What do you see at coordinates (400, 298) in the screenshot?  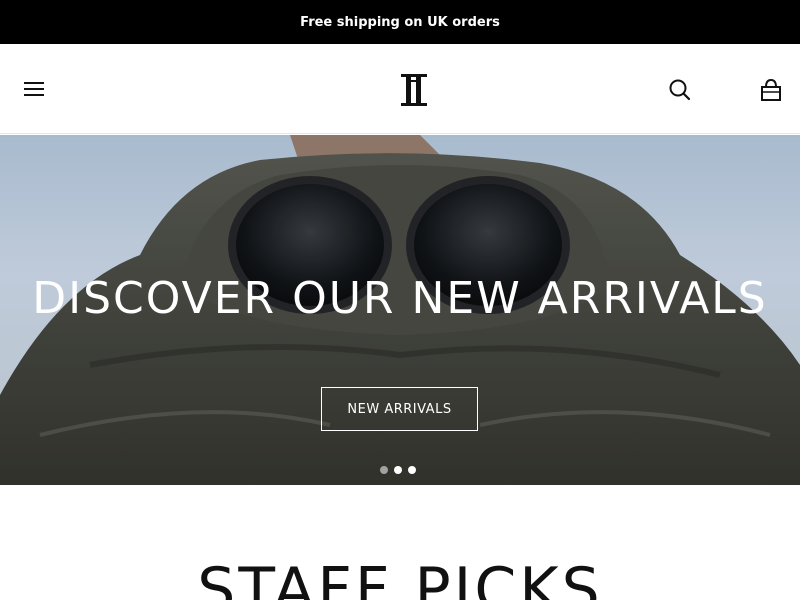 I see `hero-title: DISCOVER OUR NEW ARRIVALS` at bounding box center [400, 298].